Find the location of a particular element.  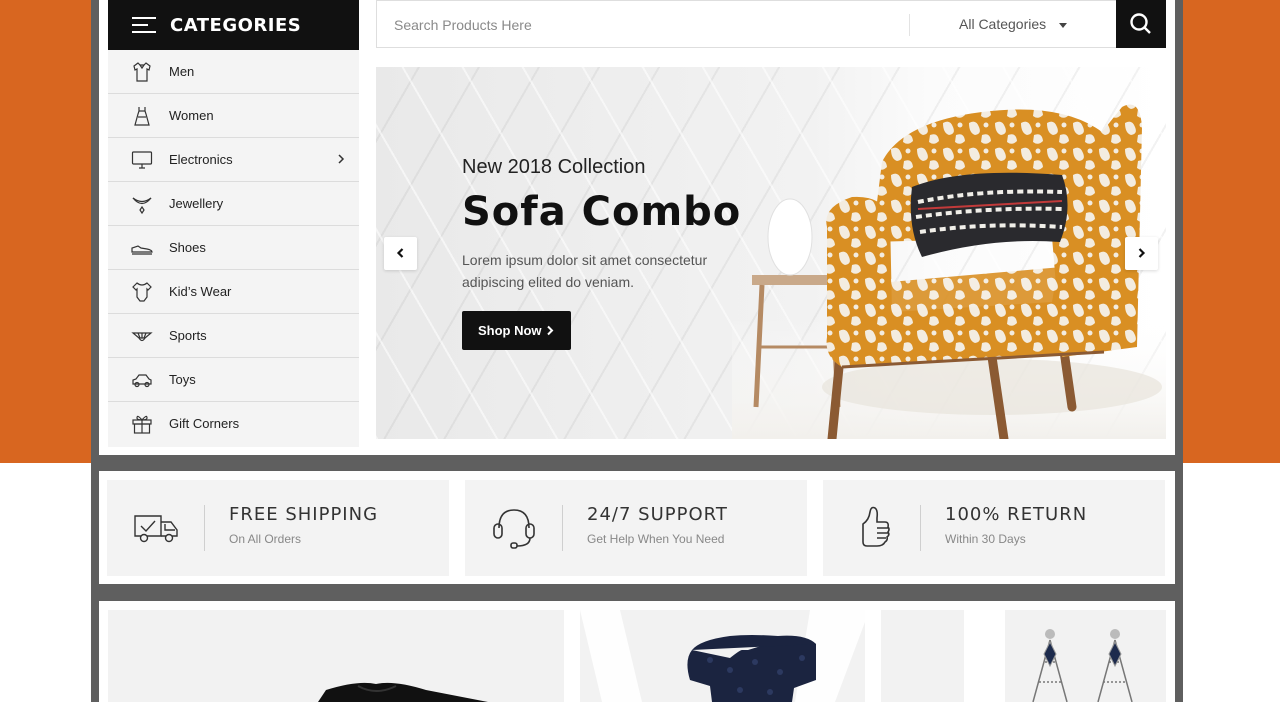

dress-icon is located at coordinates (142, 116).